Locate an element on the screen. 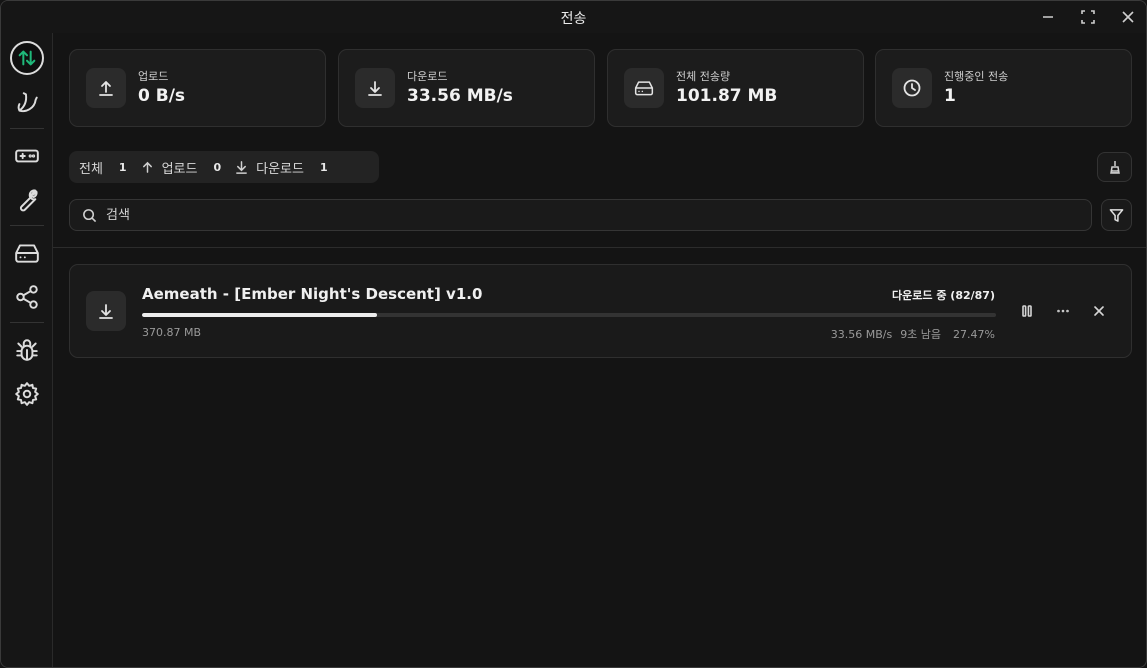 The width and height of the screenshot is (1147, 668). sidebar-item-share is located at coordinates (27, 297).